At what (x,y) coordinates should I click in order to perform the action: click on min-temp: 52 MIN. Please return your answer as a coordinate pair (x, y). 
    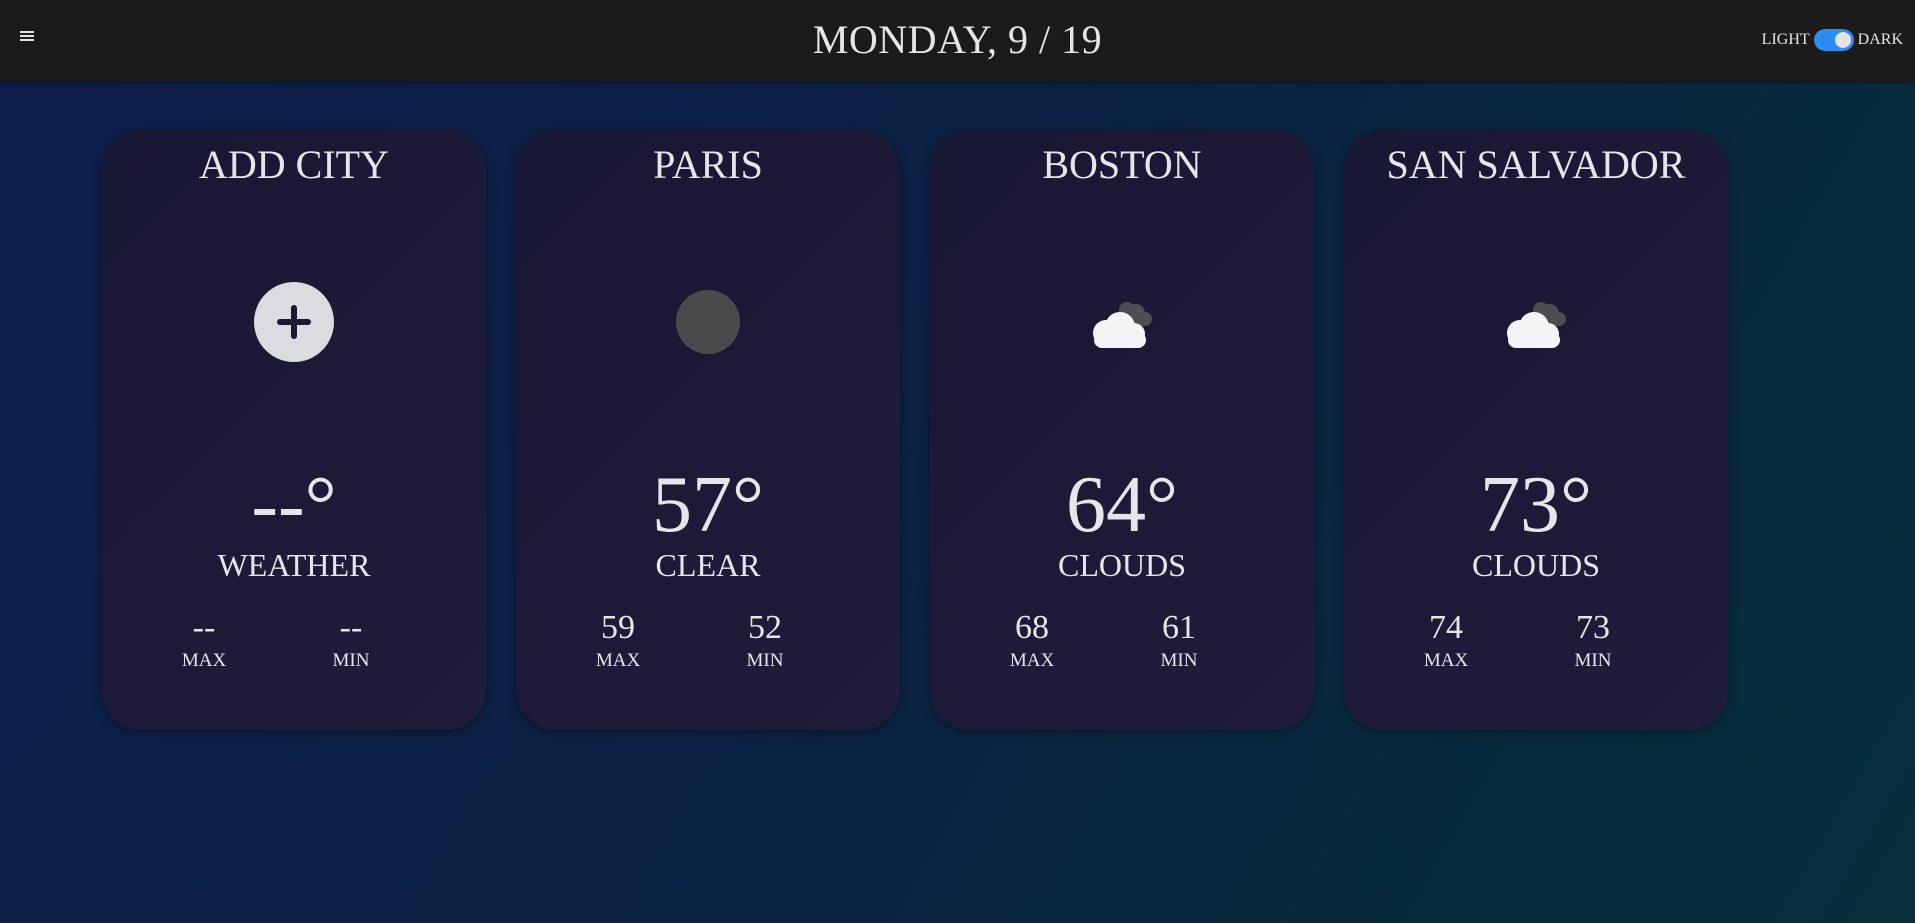
    Looking at the image, I should click on (765, 640).